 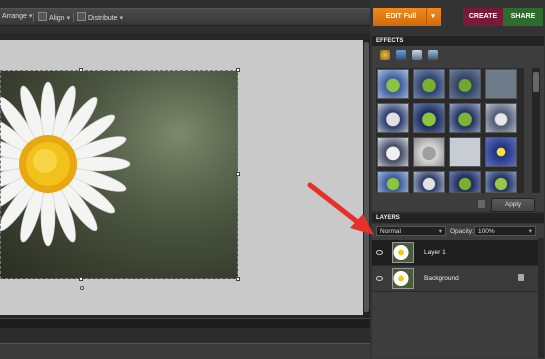 I want to click on transform-handle-right, so click(x=238, y=174).